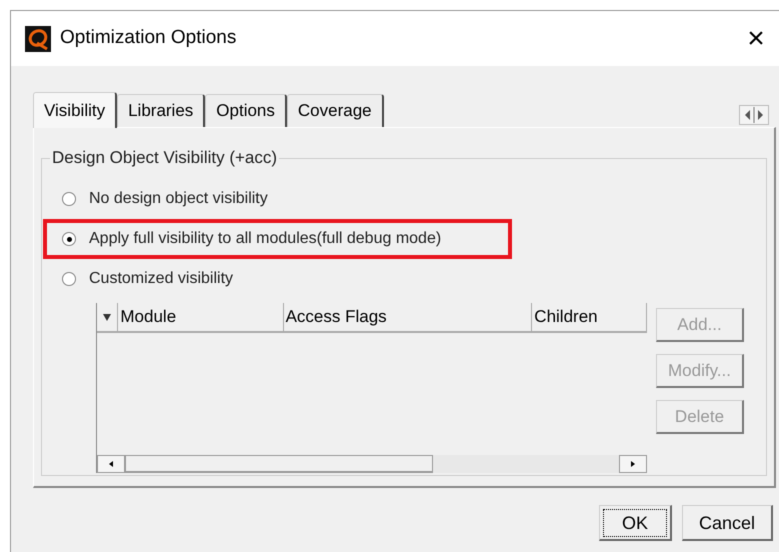 Image resolution: width=779 pixels, height=552 pixels. Describe the element at coordinates (161, 279) in the screenshot. I see `radio-label: Customized visibility` at that location.